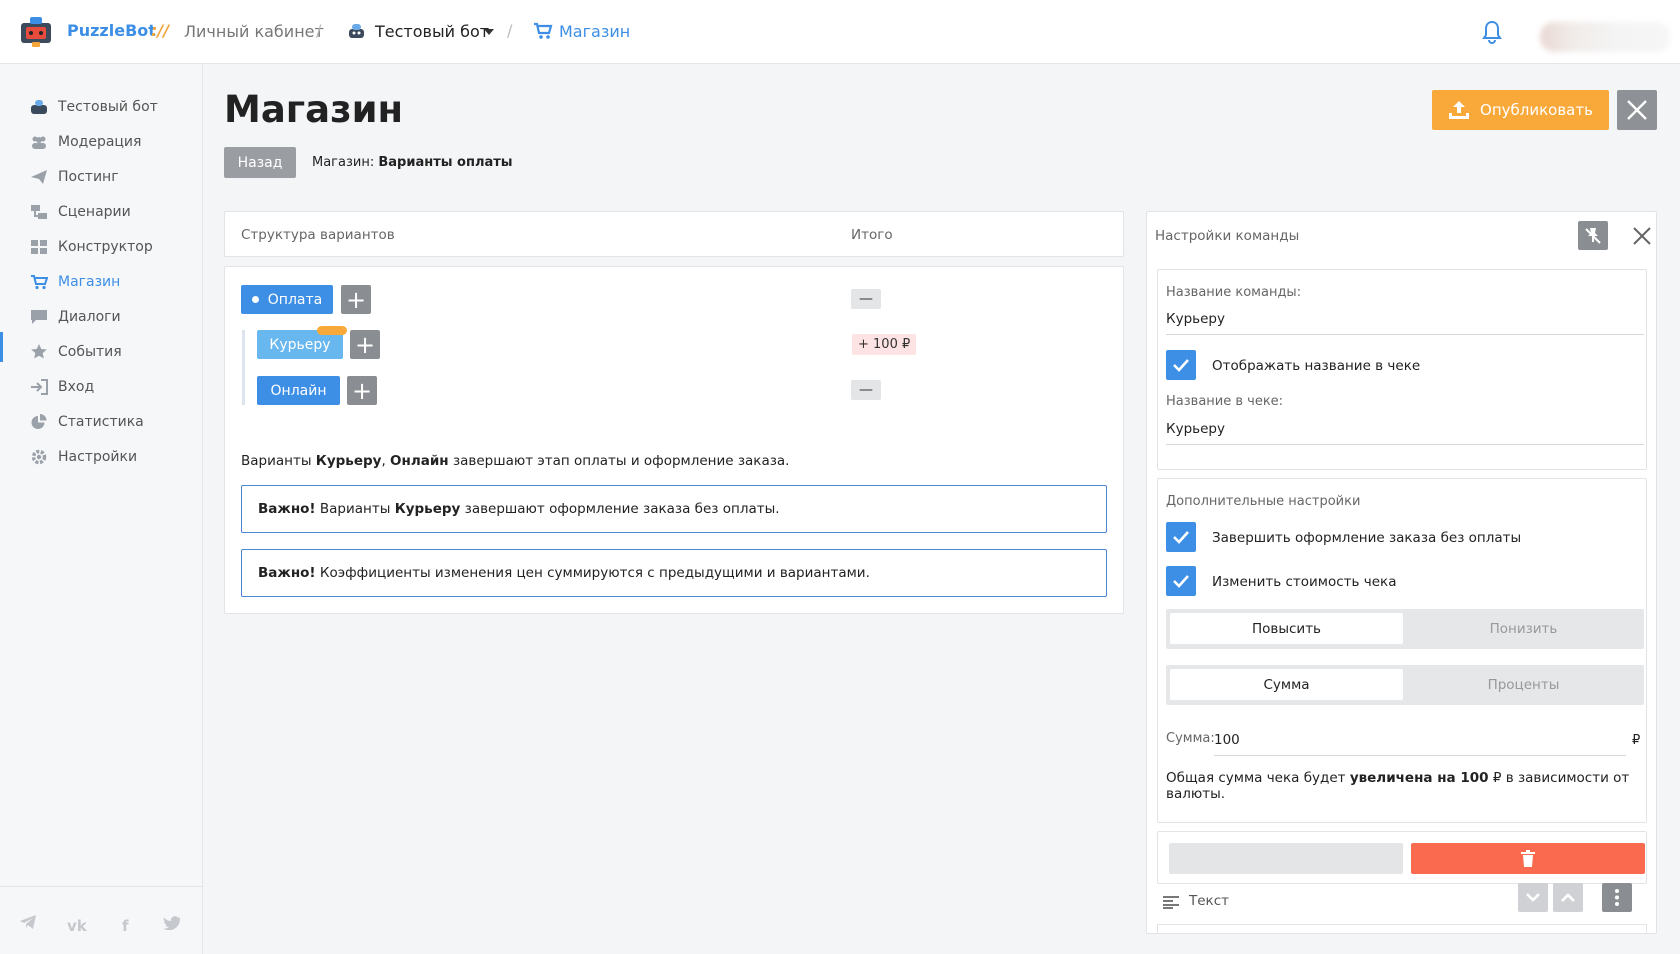 This screenshot has height=954, width=1680. Describe the element at coordinates (1227, 236) in the screenshot. I see `panel-title: Настройки команды` at that location.